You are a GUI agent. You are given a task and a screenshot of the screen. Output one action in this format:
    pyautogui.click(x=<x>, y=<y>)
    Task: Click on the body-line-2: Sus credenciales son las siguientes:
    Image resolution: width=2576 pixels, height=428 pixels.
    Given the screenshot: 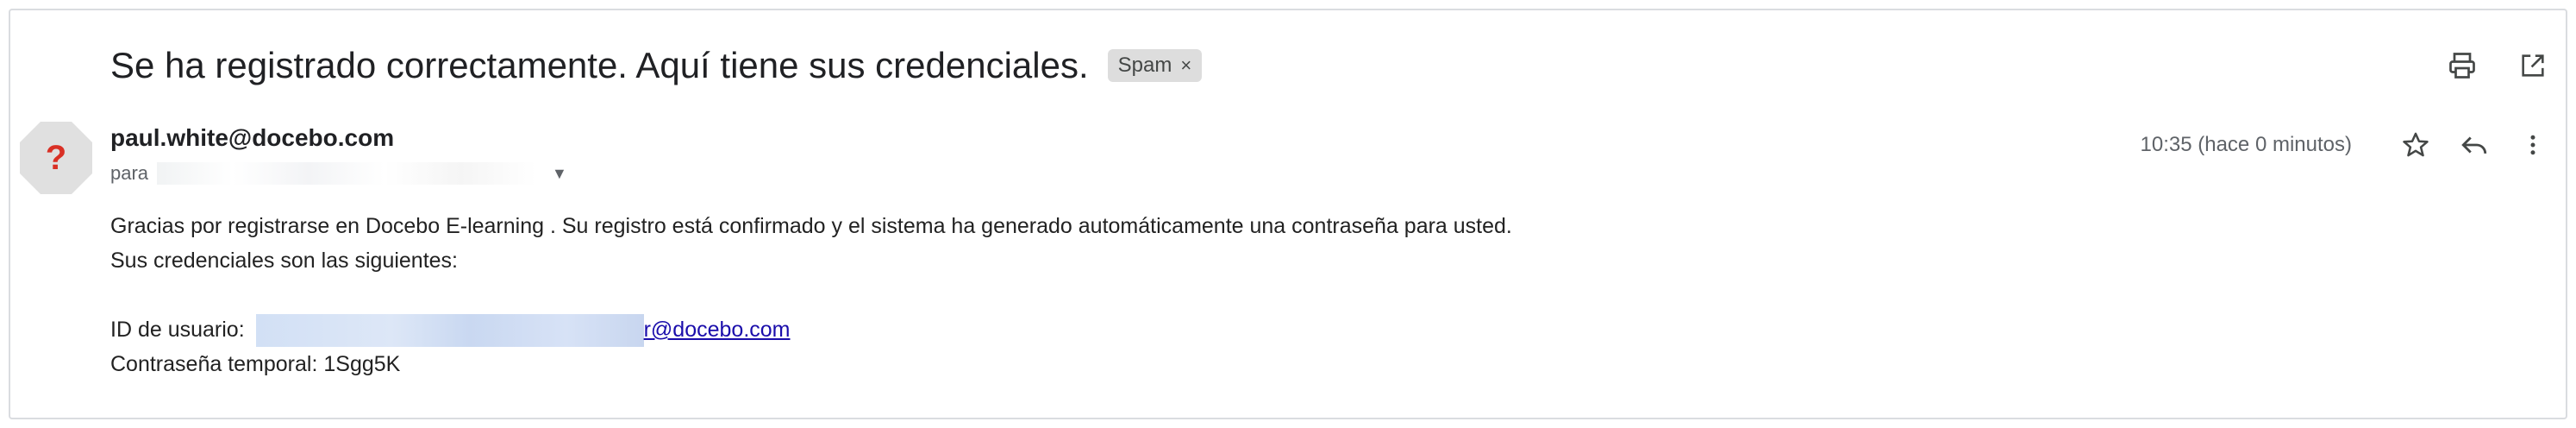 What is the action you would take?
    pyautogui.click(x=284, y=261)
    